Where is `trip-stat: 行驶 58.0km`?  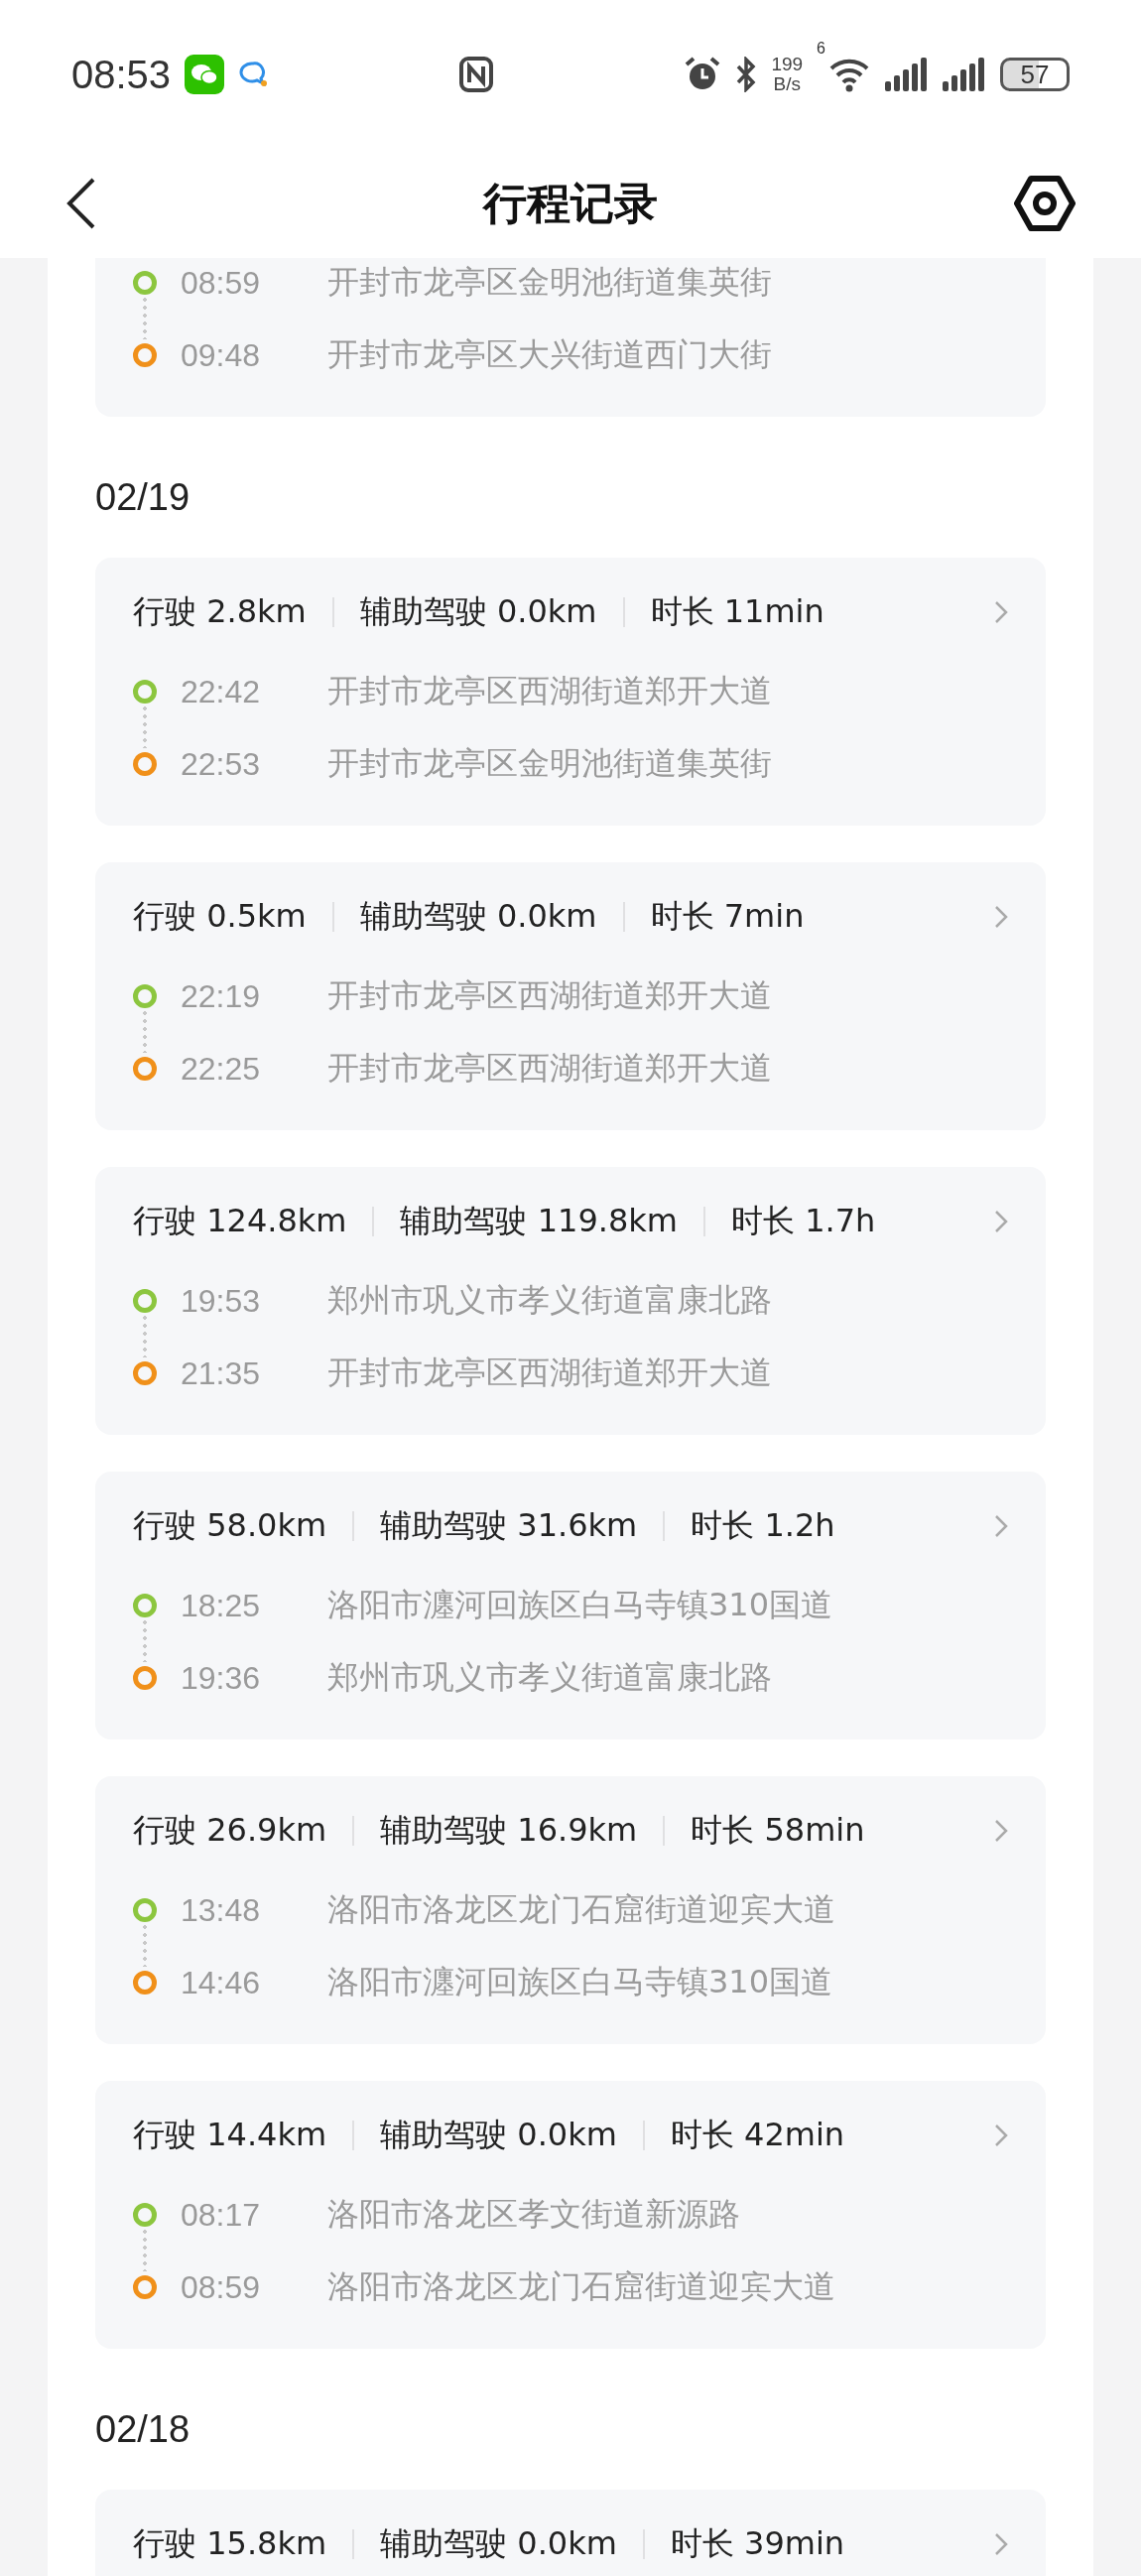
trip-stat: 行驶 58.0km is located at coordinates (230, 1526).